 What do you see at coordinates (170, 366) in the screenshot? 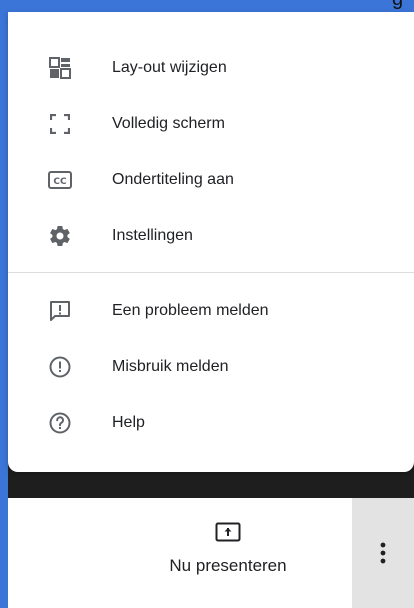
I see `menu-item-label: Misbruik melden` at bounding box center [170, 366].